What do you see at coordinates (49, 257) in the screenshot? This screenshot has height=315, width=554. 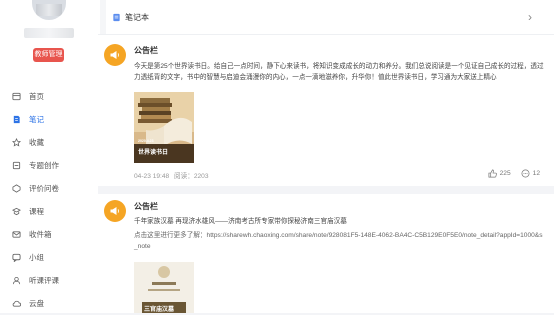 I see `sidebar-item-groups: 小组` at bounding box center [49, 257].